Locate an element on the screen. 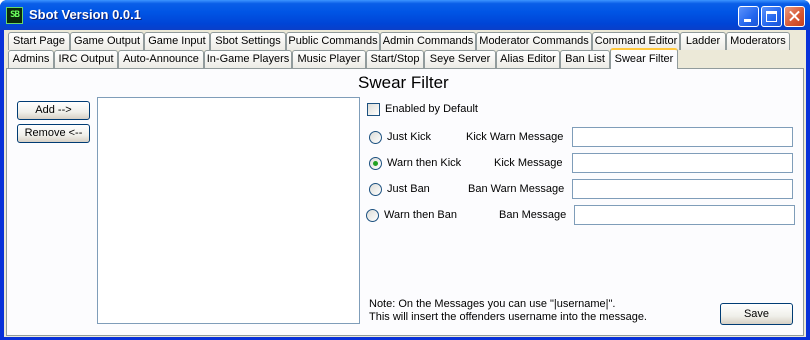 The width and height of the screenshot is (810, 340). remove-button: Remove <-- is located at coordinates (53, 133).